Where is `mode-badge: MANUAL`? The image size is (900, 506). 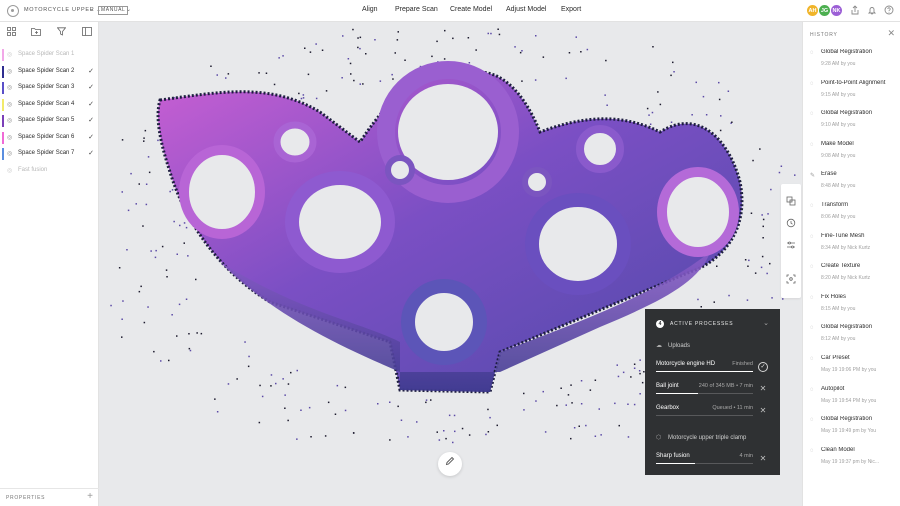
mode-badge: MANUAL is located at coordinates (113, 10).